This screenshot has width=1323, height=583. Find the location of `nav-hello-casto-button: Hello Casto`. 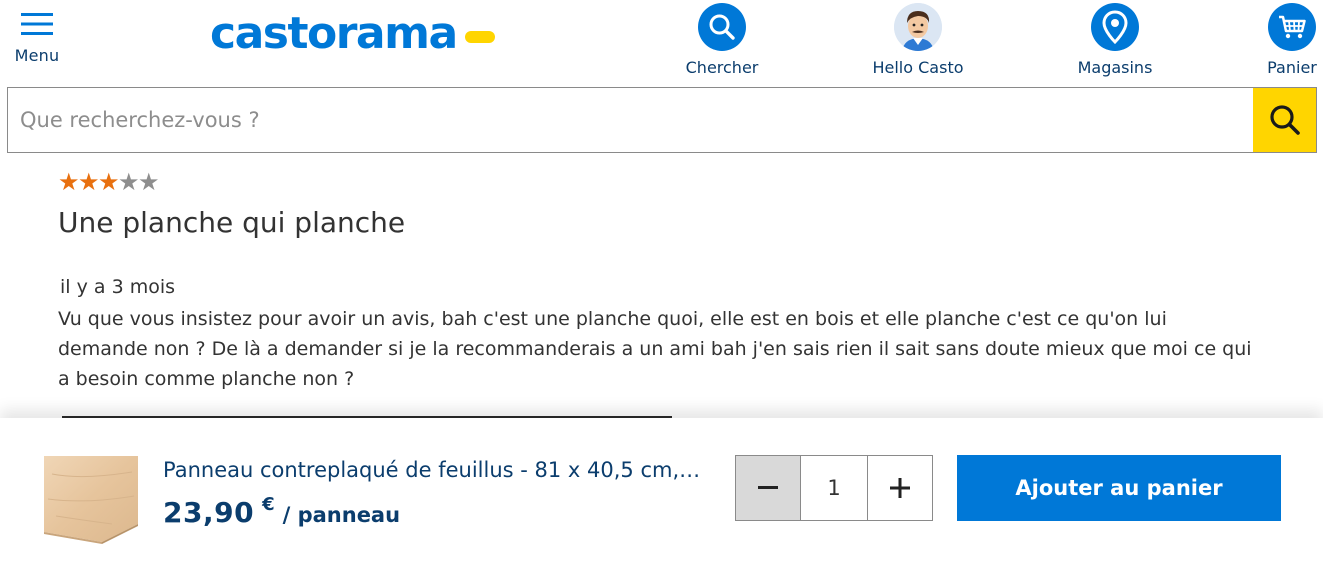

nav-hello-casto-button: Hello Casto is located at coordinates (918, 40).